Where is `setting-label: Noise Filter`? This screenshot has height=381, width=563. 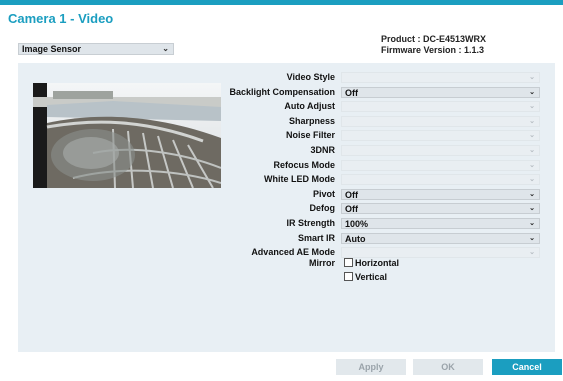 setting-label: Noise Filter is located at coordinates (310, 135).